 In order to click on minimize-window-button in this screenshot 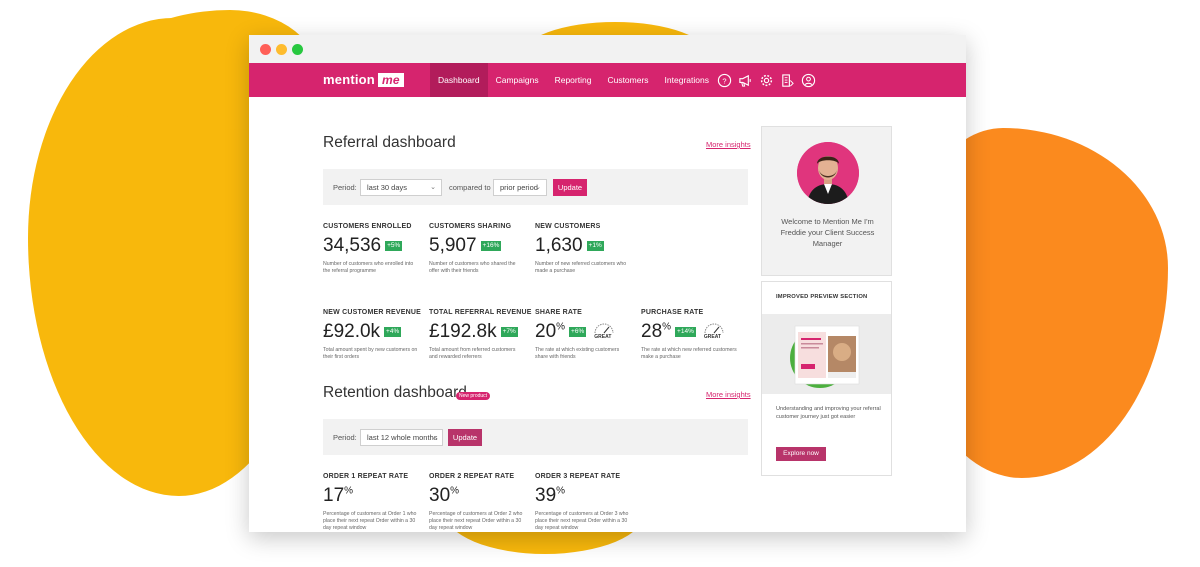, I will do `click(281, 49)`.